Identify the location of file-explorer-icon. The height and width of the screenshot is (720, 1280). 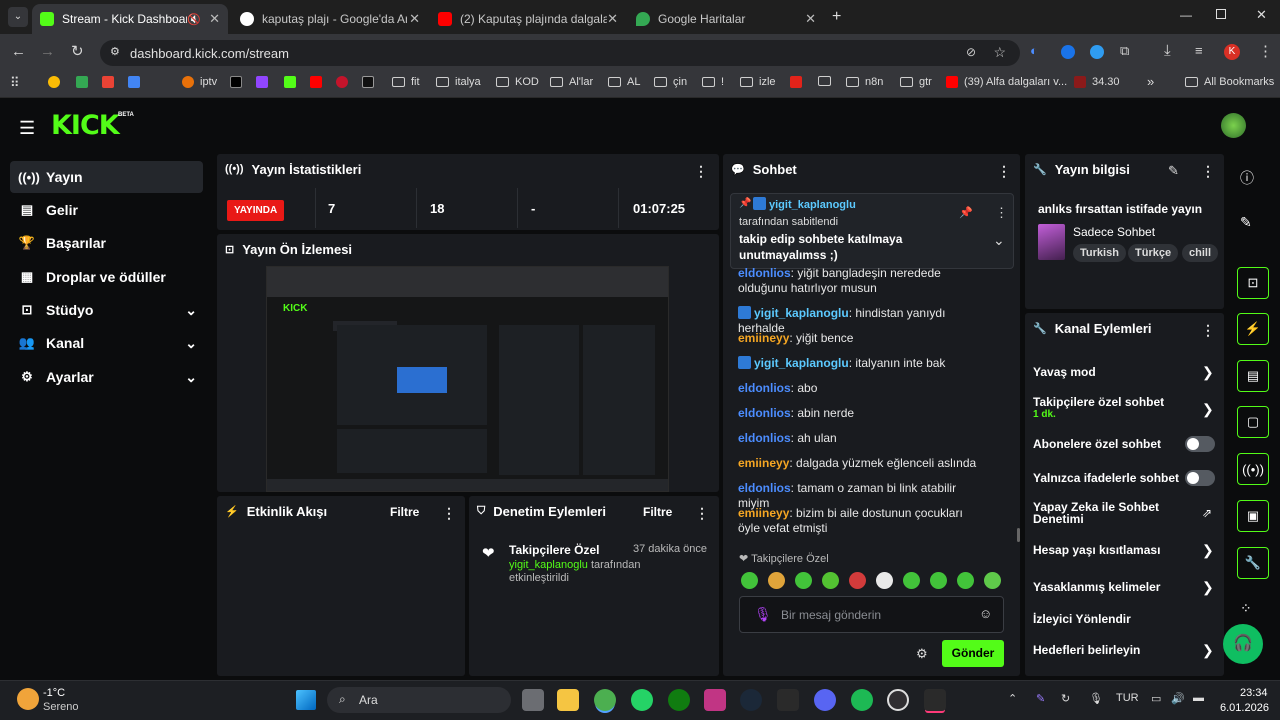
(568, 700).